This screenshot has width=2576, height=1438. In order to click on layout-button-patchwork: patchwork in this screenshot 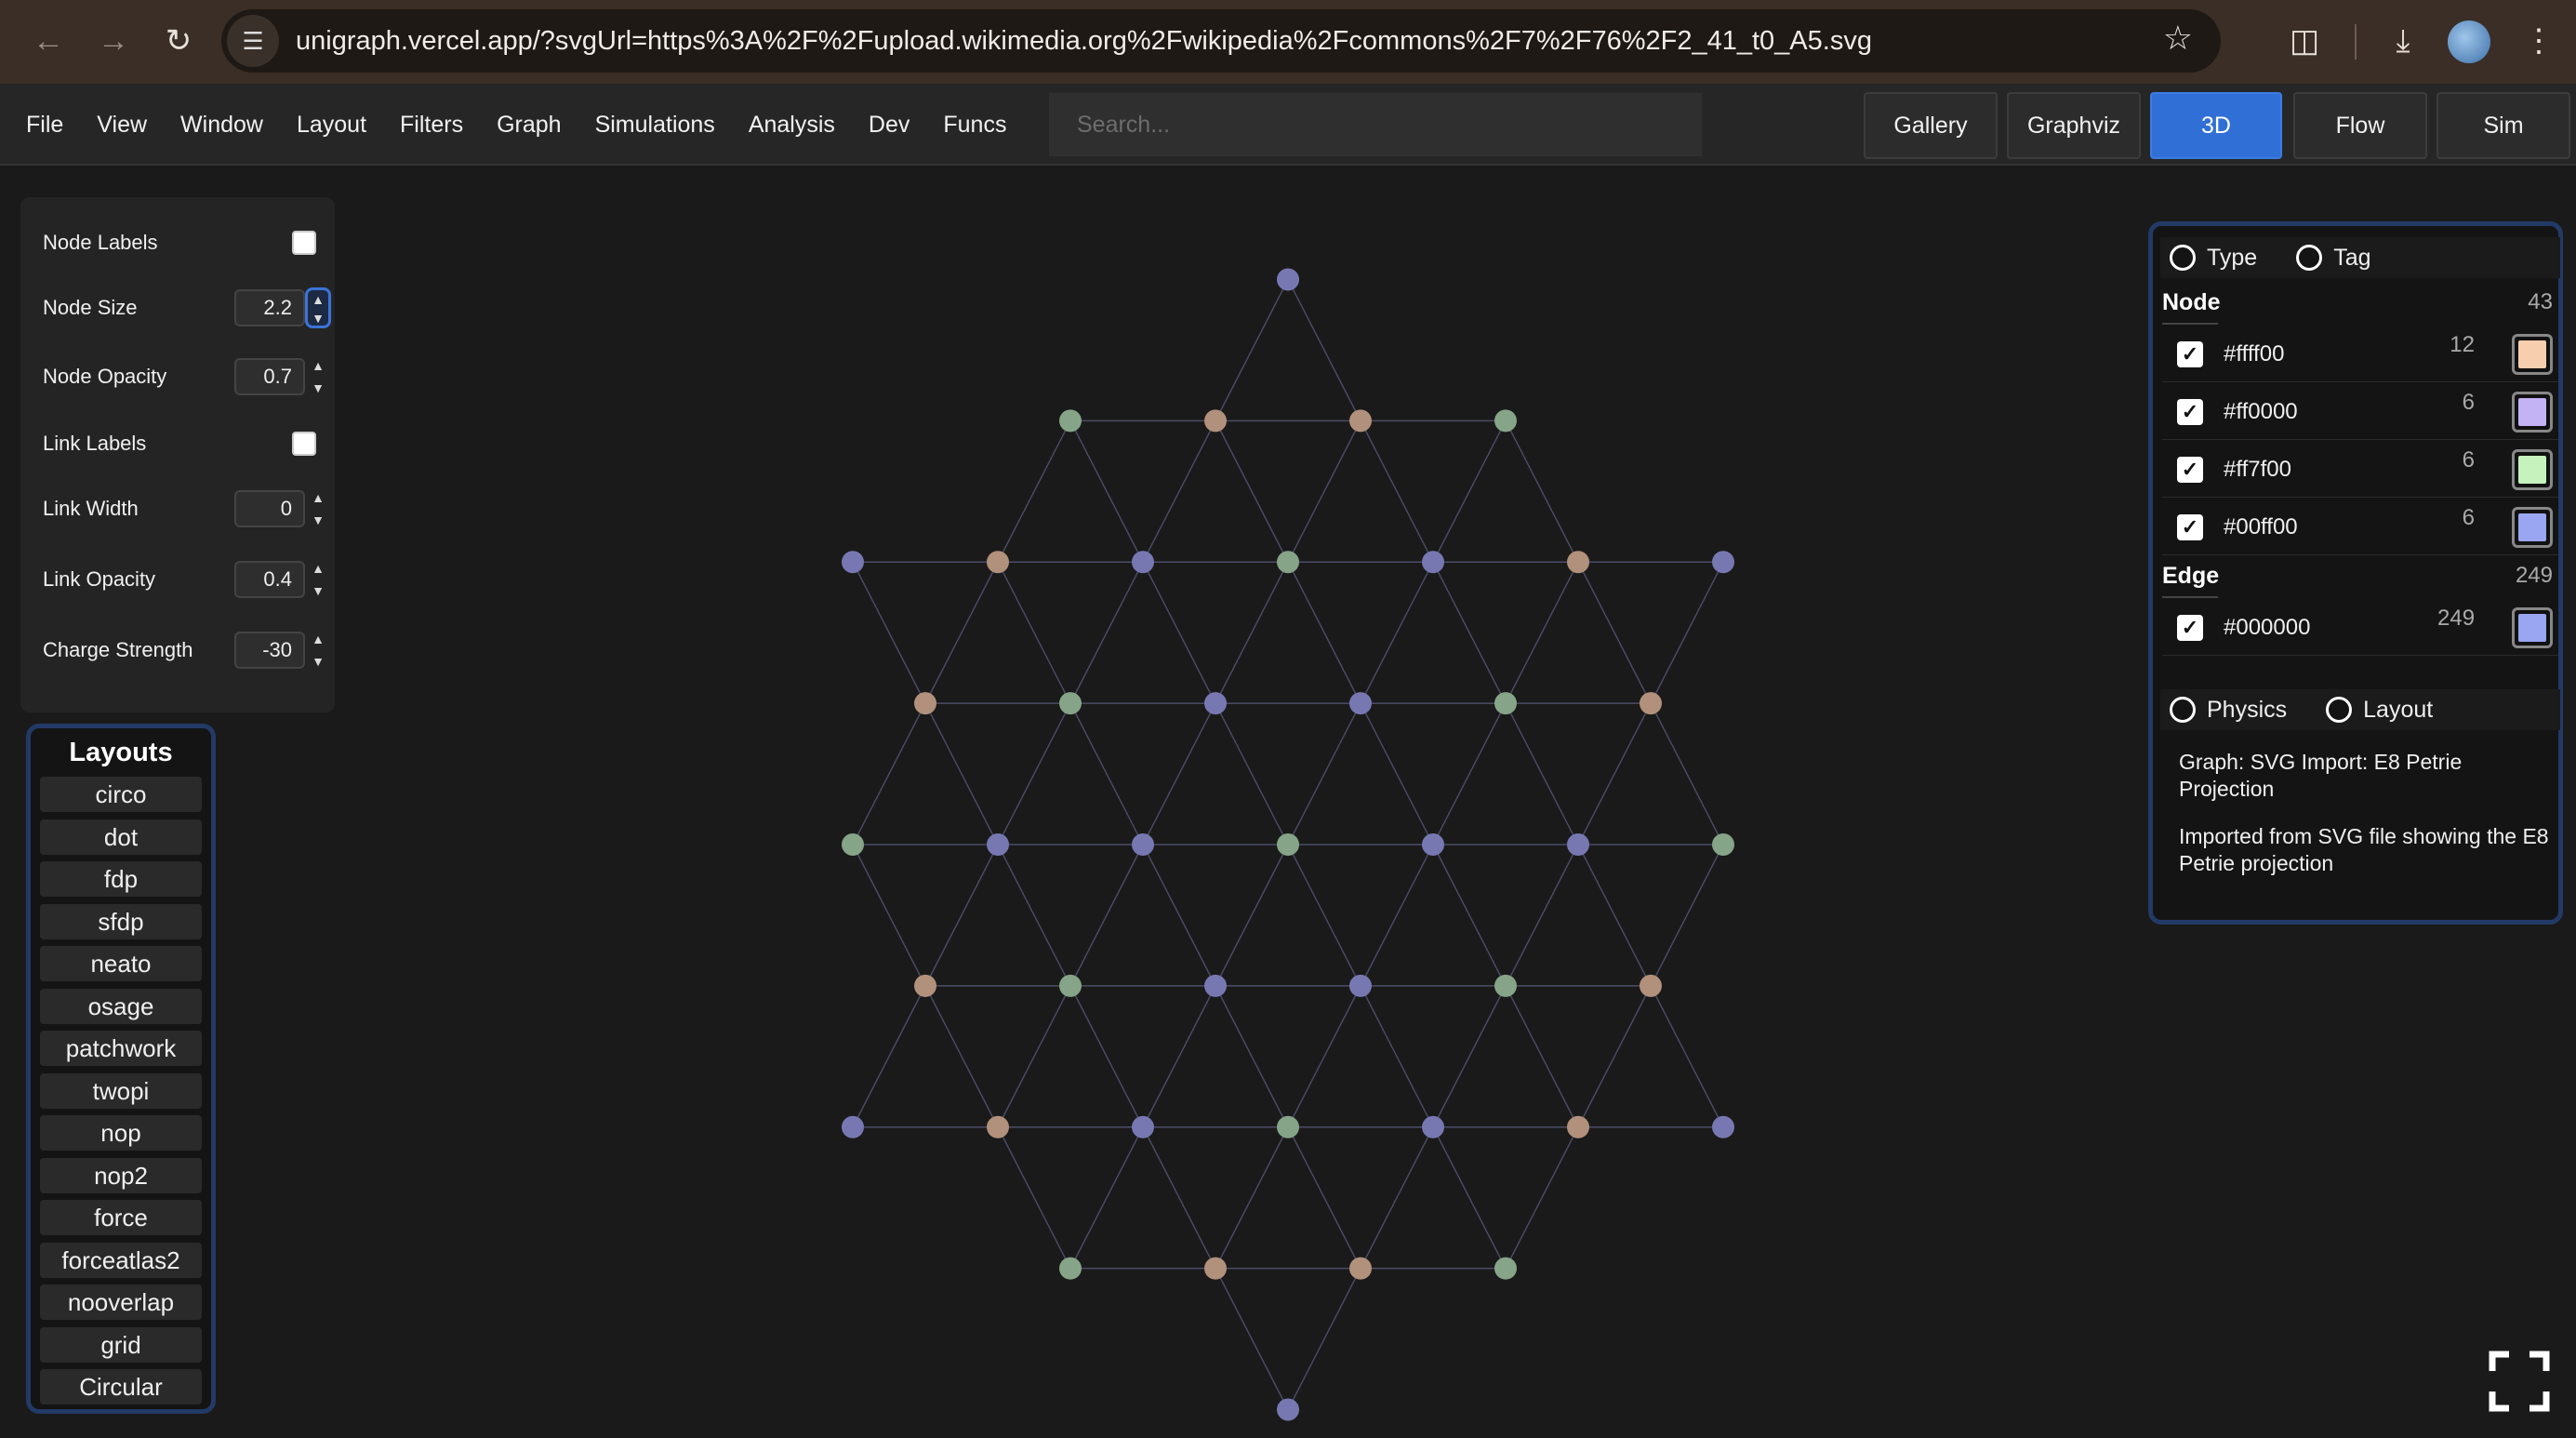, I will do `click(121, 1048)`.